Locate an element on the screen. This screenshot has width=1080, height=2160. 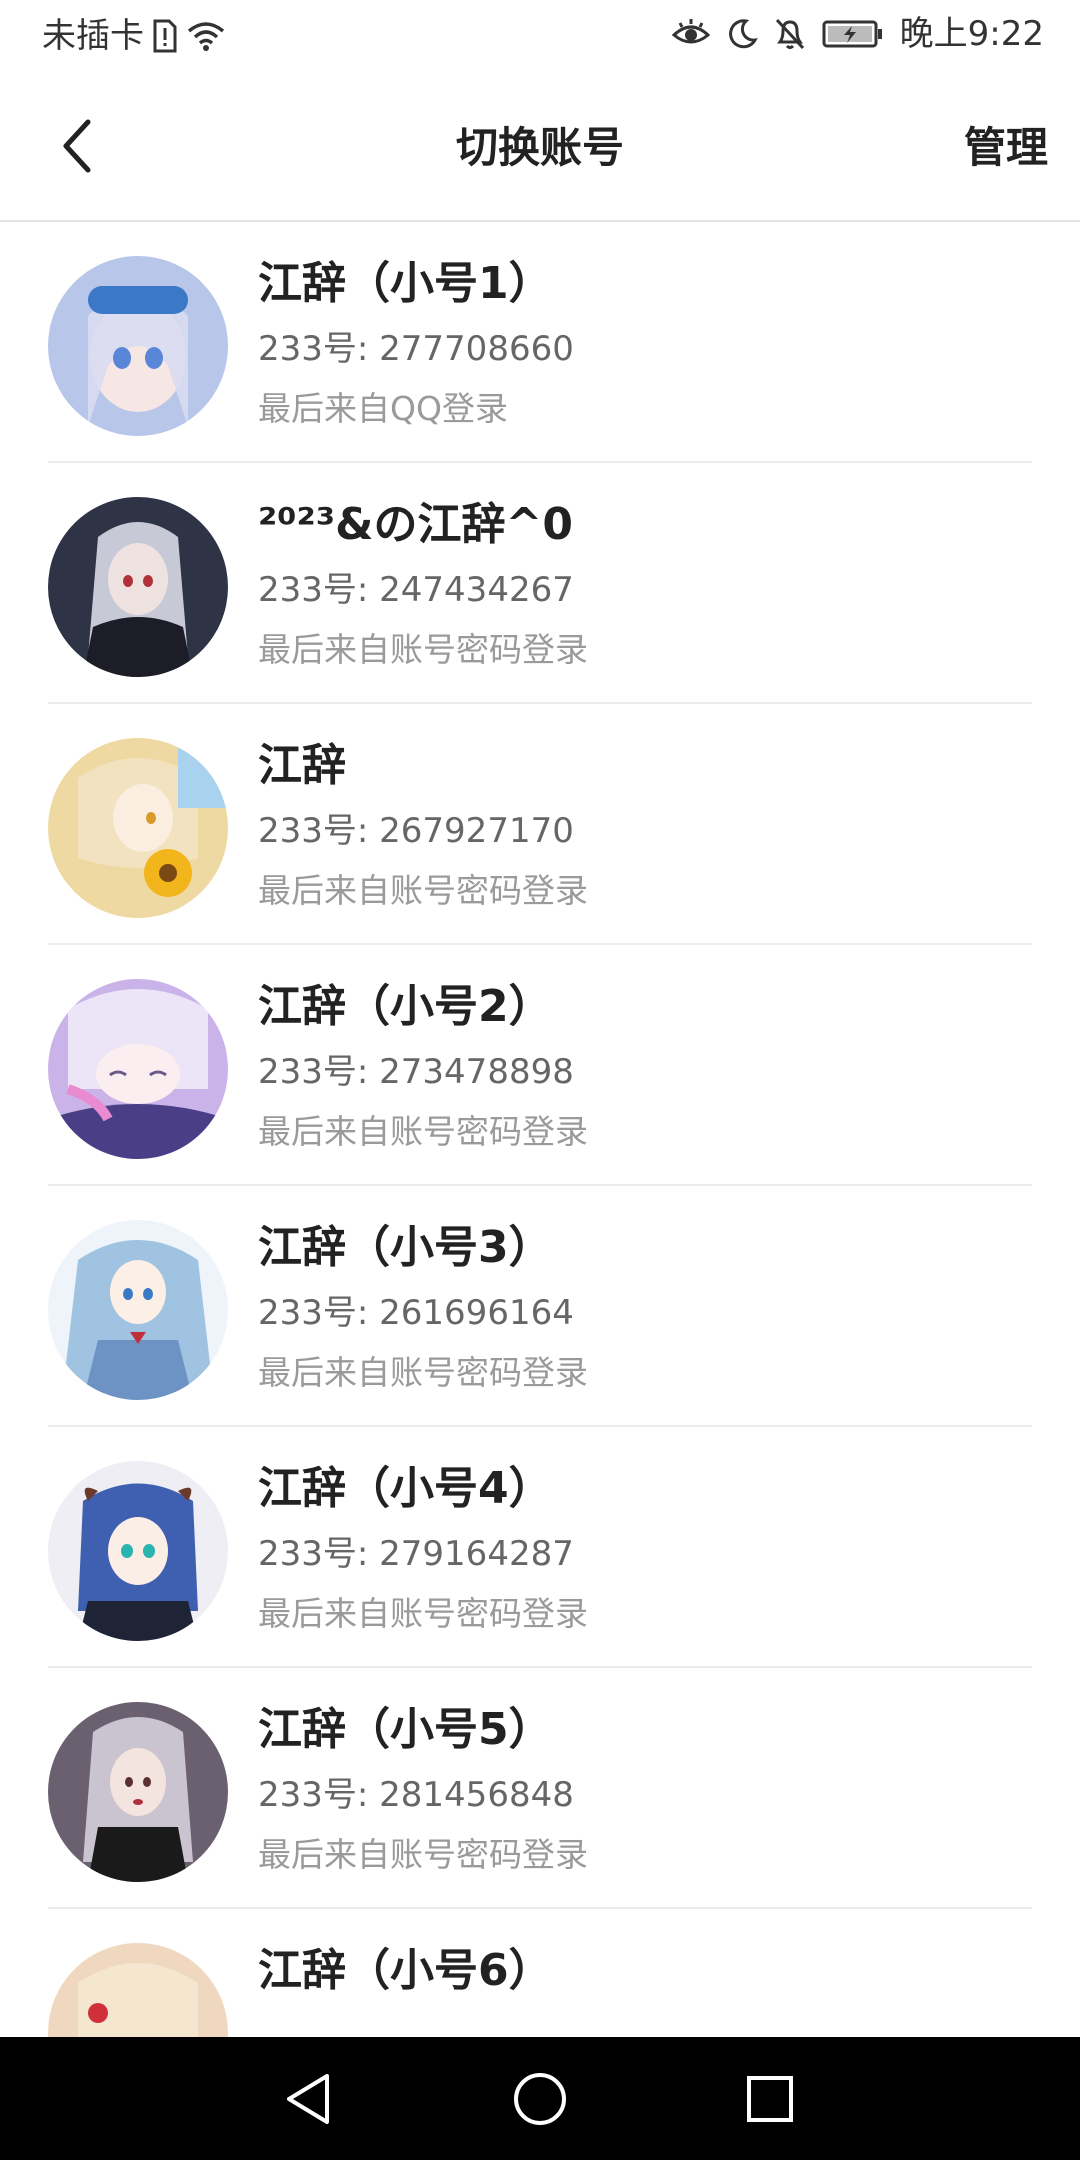
carrier-text: 未插卡 is located at coordinates (93, 36).